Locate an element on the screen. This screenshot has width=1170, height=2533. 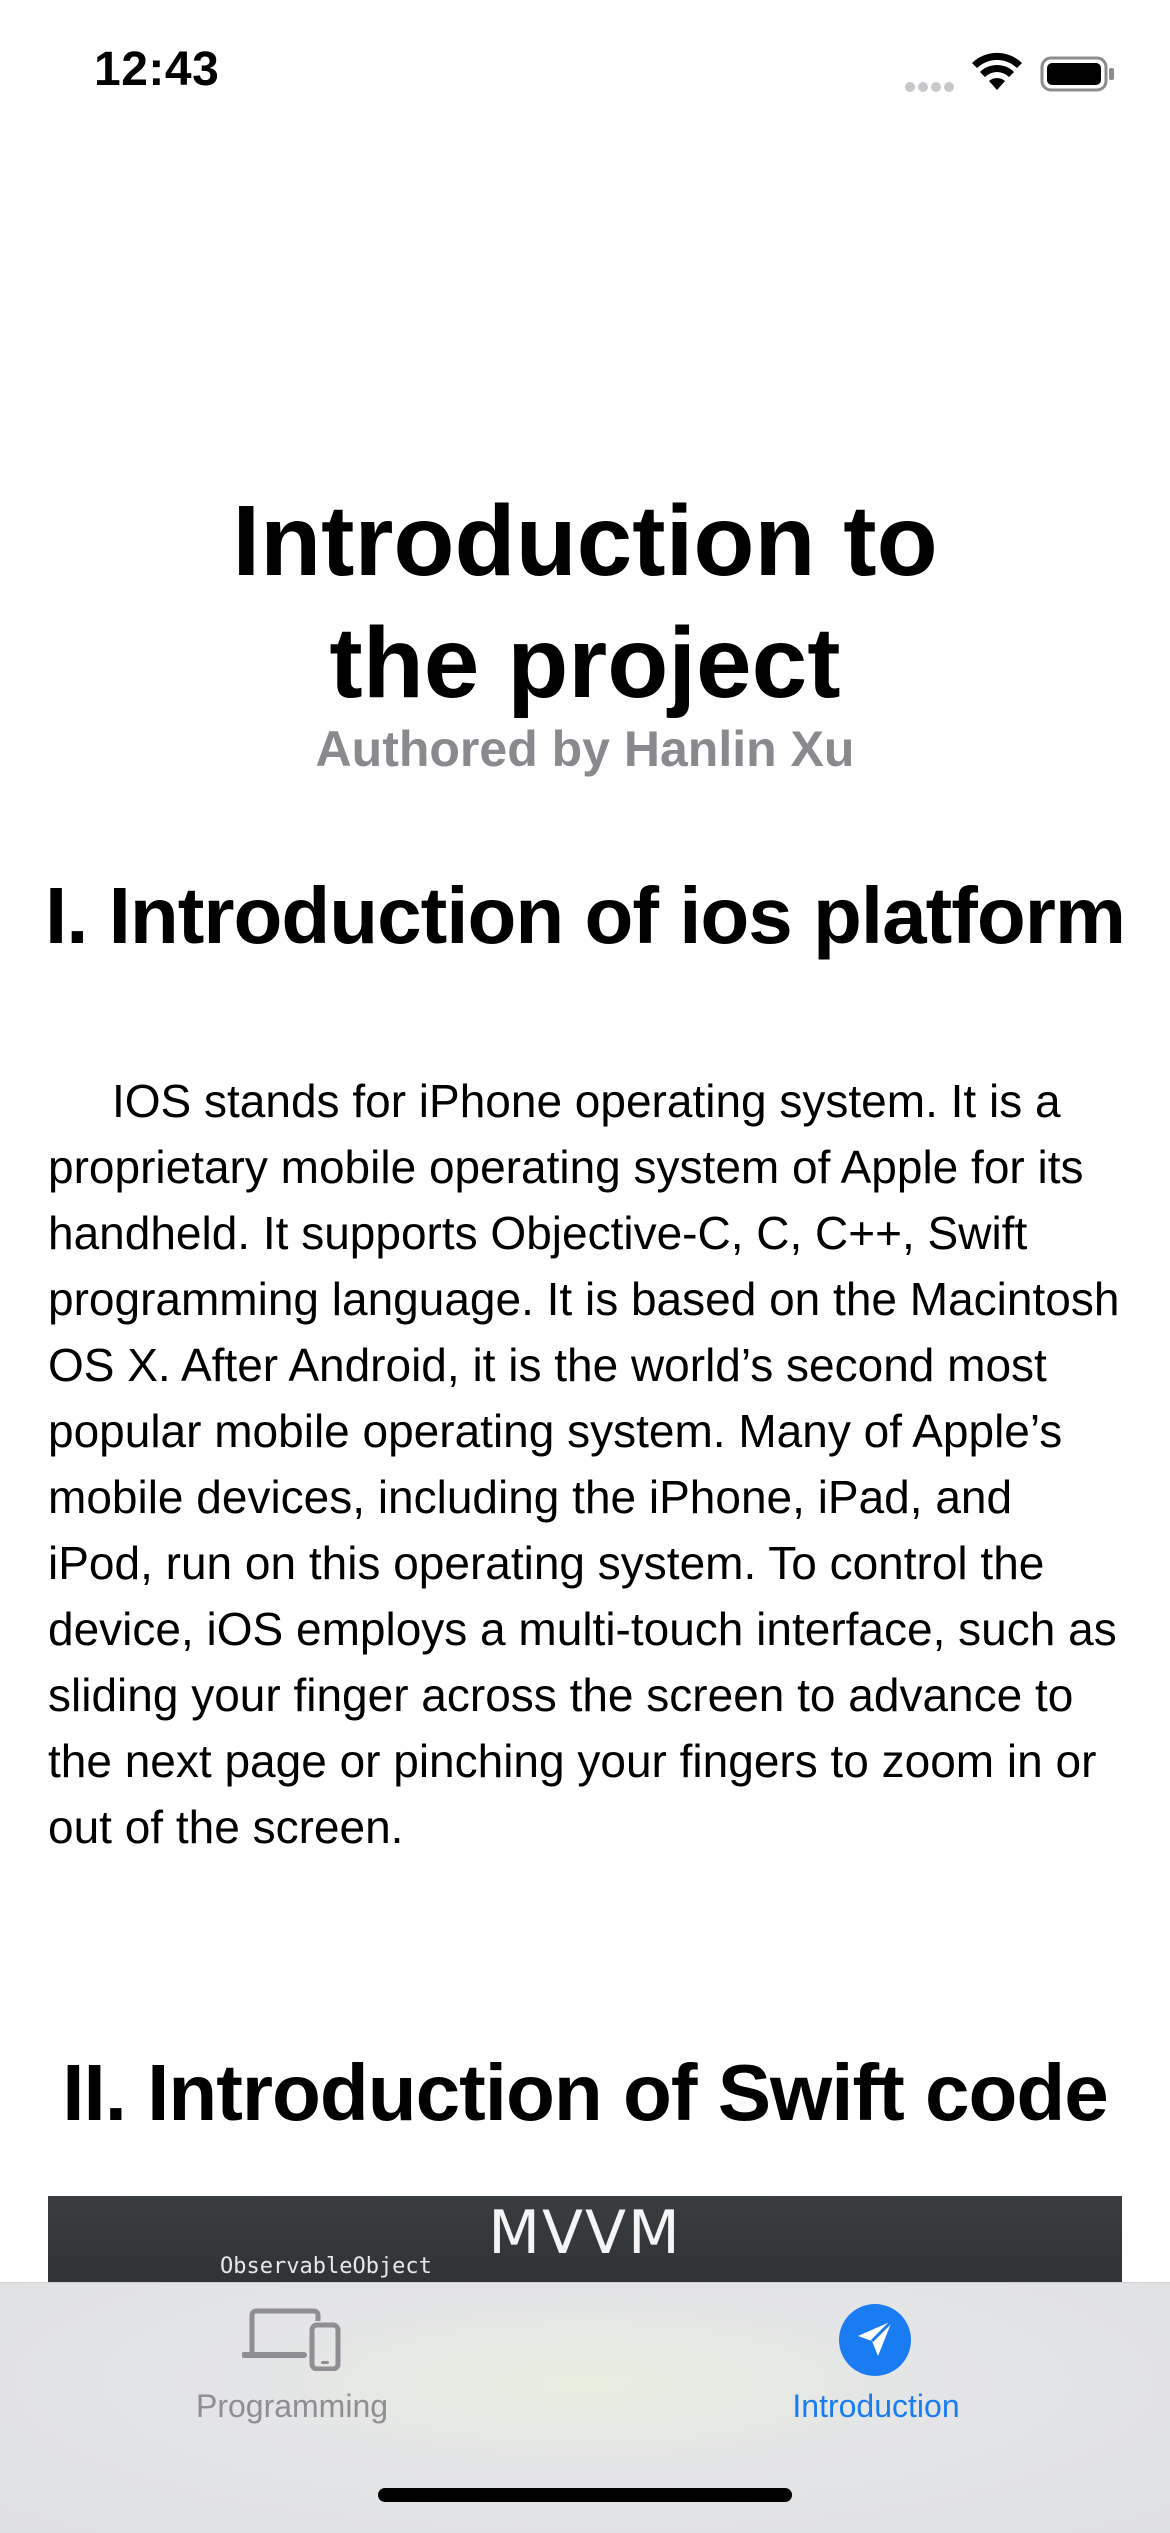
status-time: 12:43 is located at coordinates (157, 69).